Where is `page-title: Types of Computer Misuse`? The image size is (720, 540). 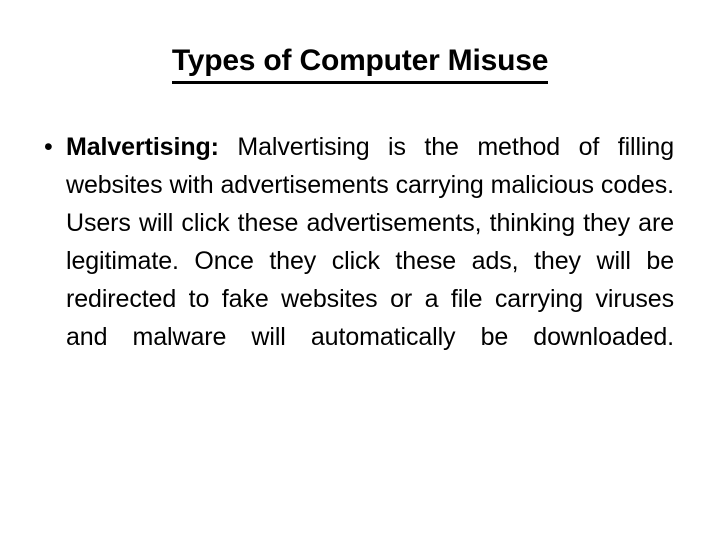
page-title: Types of Computer Misuse is located at coordinates (360, 64).